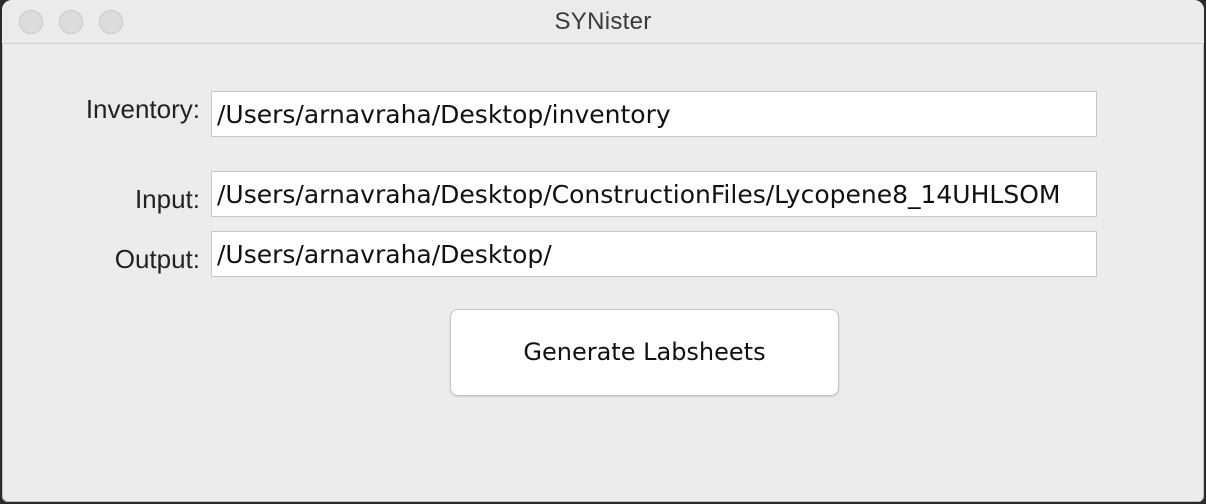  What do you see at coordinates (142, 109) in the screenshot?
I see `inventory-label: Inventory:` at bounding box center [142, 109].